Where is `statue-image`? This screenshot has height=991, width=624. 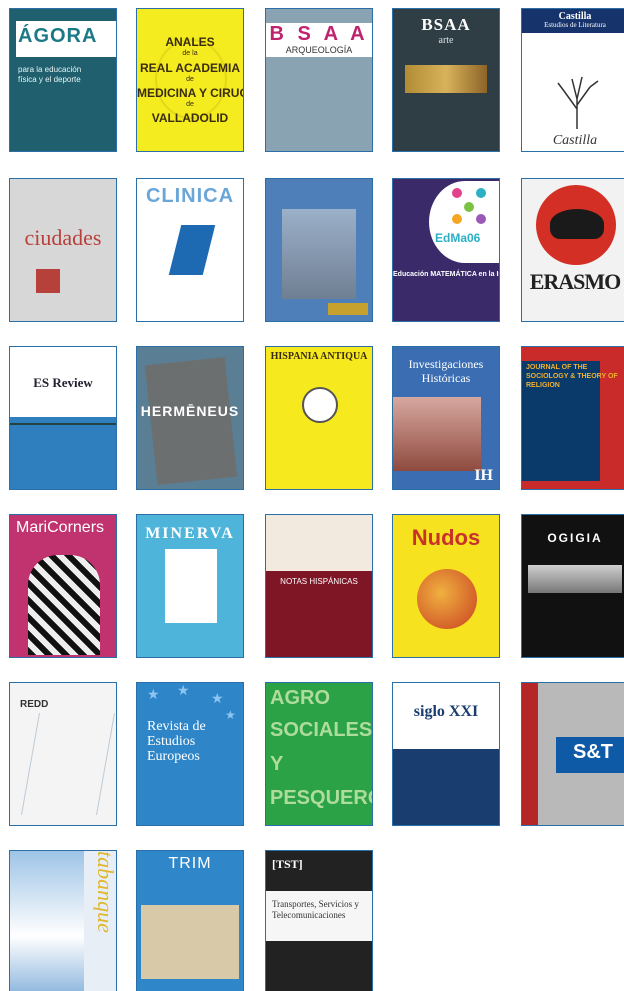 statue-image is located at coordinates (191, 586).